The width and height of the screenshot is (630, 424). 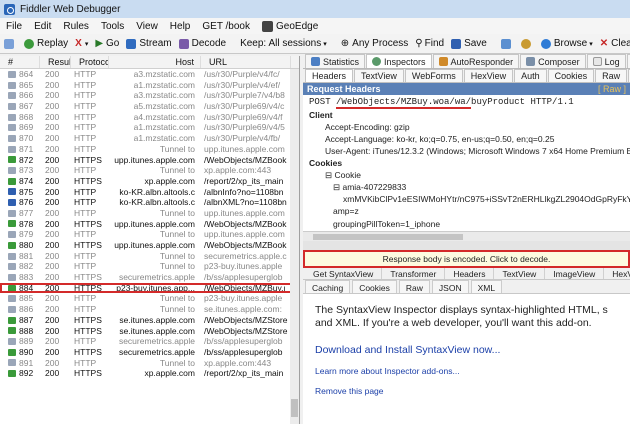 I want to click on table-row: 882 200 HTTP Tunnel to p23-buy.itunes.apple, so click(x=149, y=266).